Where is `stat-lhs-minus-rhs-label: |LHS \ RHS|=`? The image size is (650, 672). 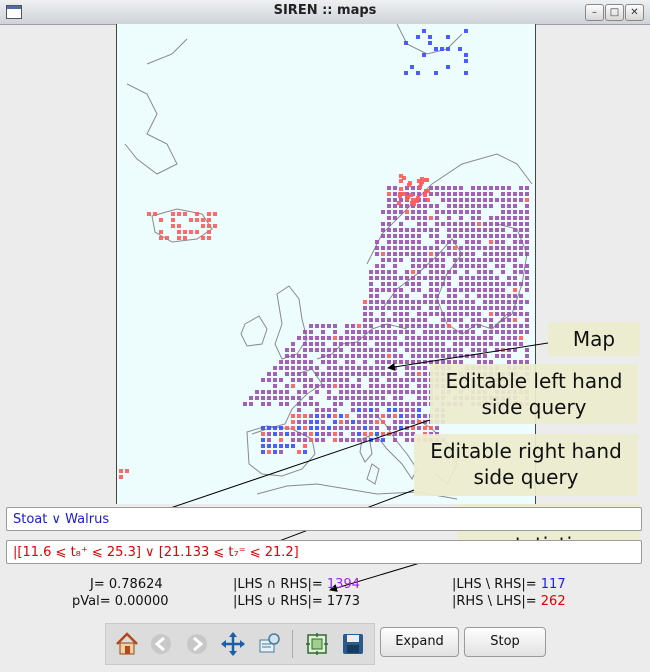
stat-lhs-minus-rhs-label: |LHS \ RHS|= is located at coordinates (494, 584).